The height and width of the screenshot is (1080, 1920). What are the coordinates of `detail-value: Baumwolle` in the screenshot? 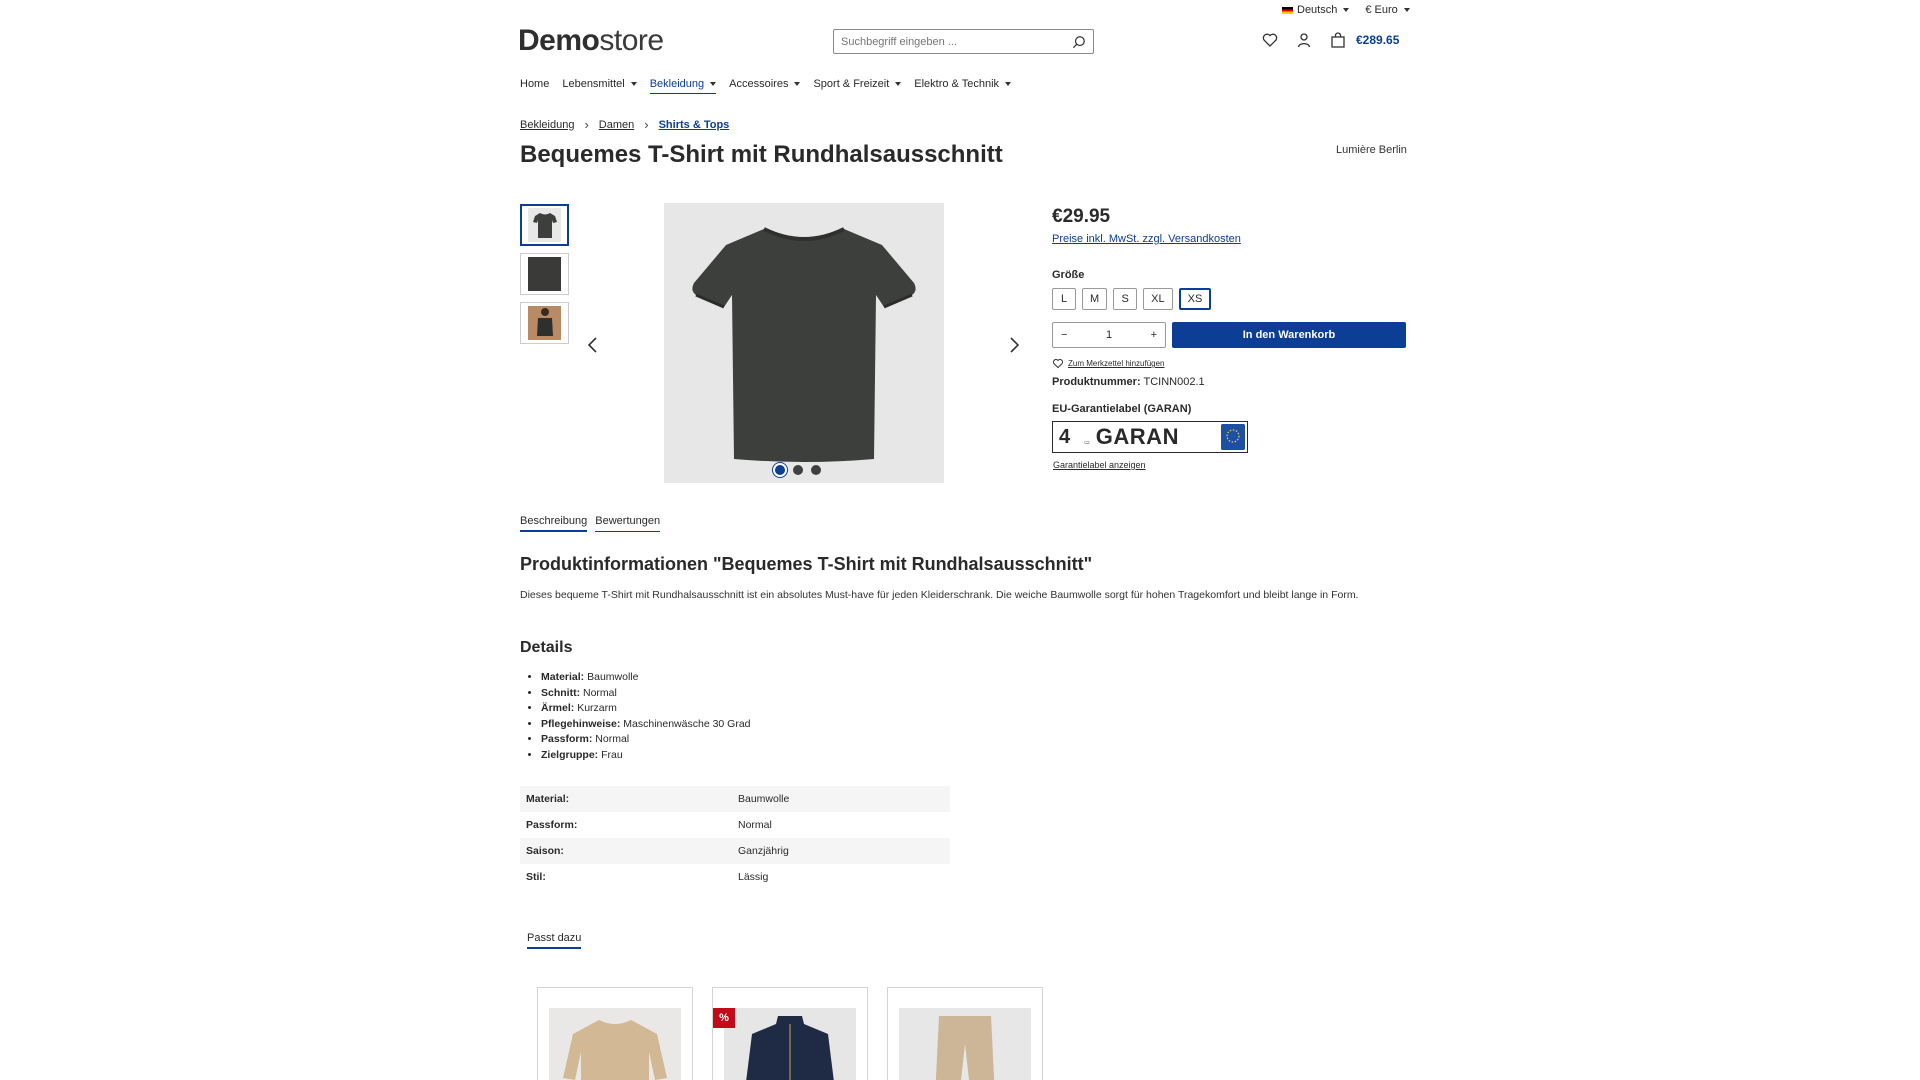 It's located at (613, 677).